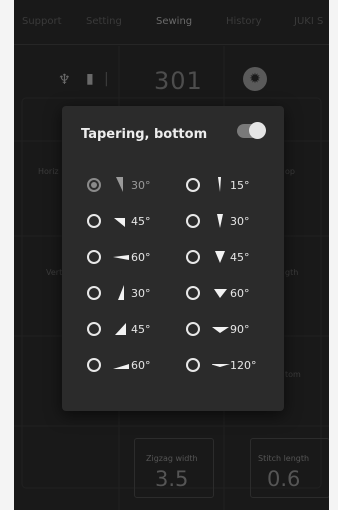  I want to click on stitch-length-label: Stitch length, so click(284, 458).